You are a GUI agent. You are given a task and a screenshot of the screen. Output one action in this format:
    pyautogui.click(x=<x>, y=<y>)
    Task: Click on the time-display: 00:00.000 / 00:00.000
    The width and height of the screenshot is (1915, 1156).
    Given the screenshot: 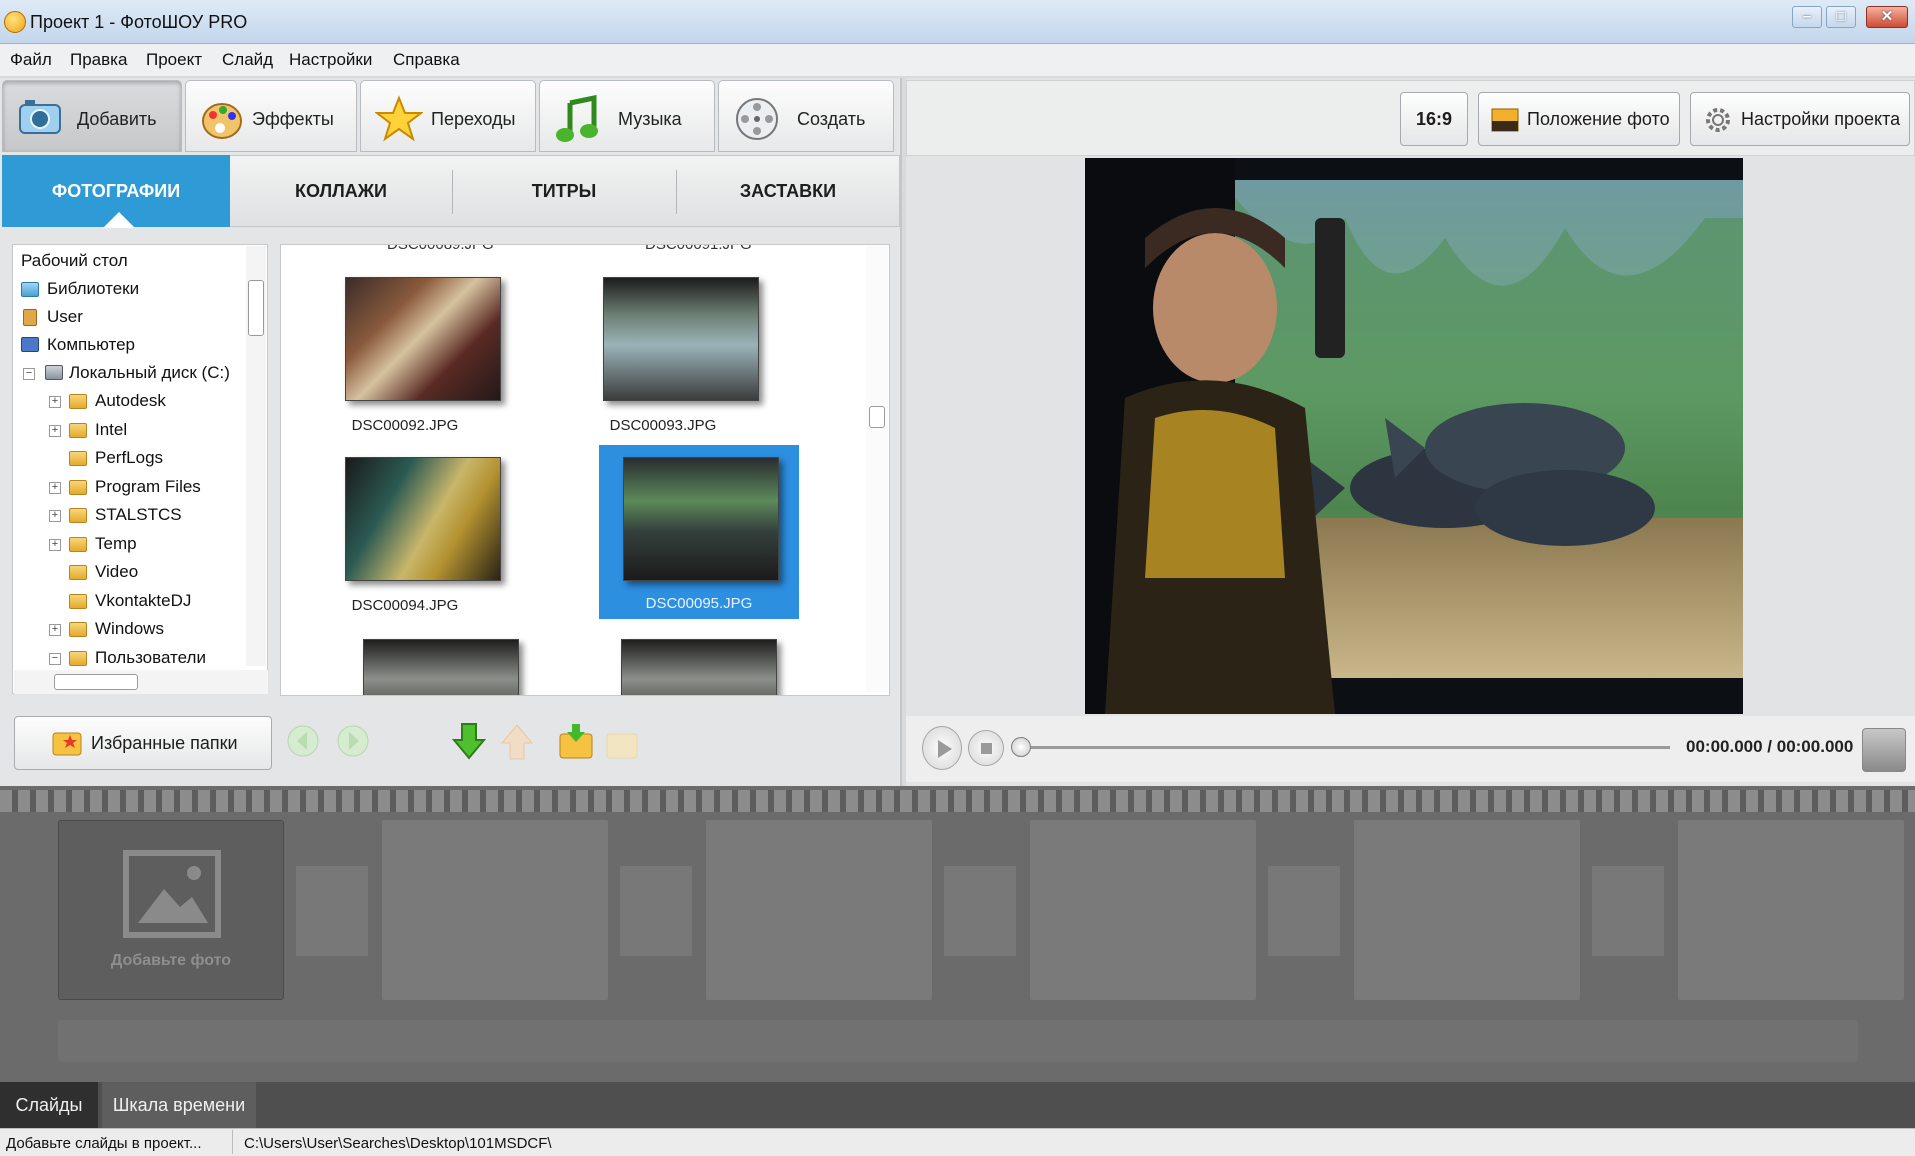 What is the action you would take?
    pyautogui.click(x=1770, y=746)
    